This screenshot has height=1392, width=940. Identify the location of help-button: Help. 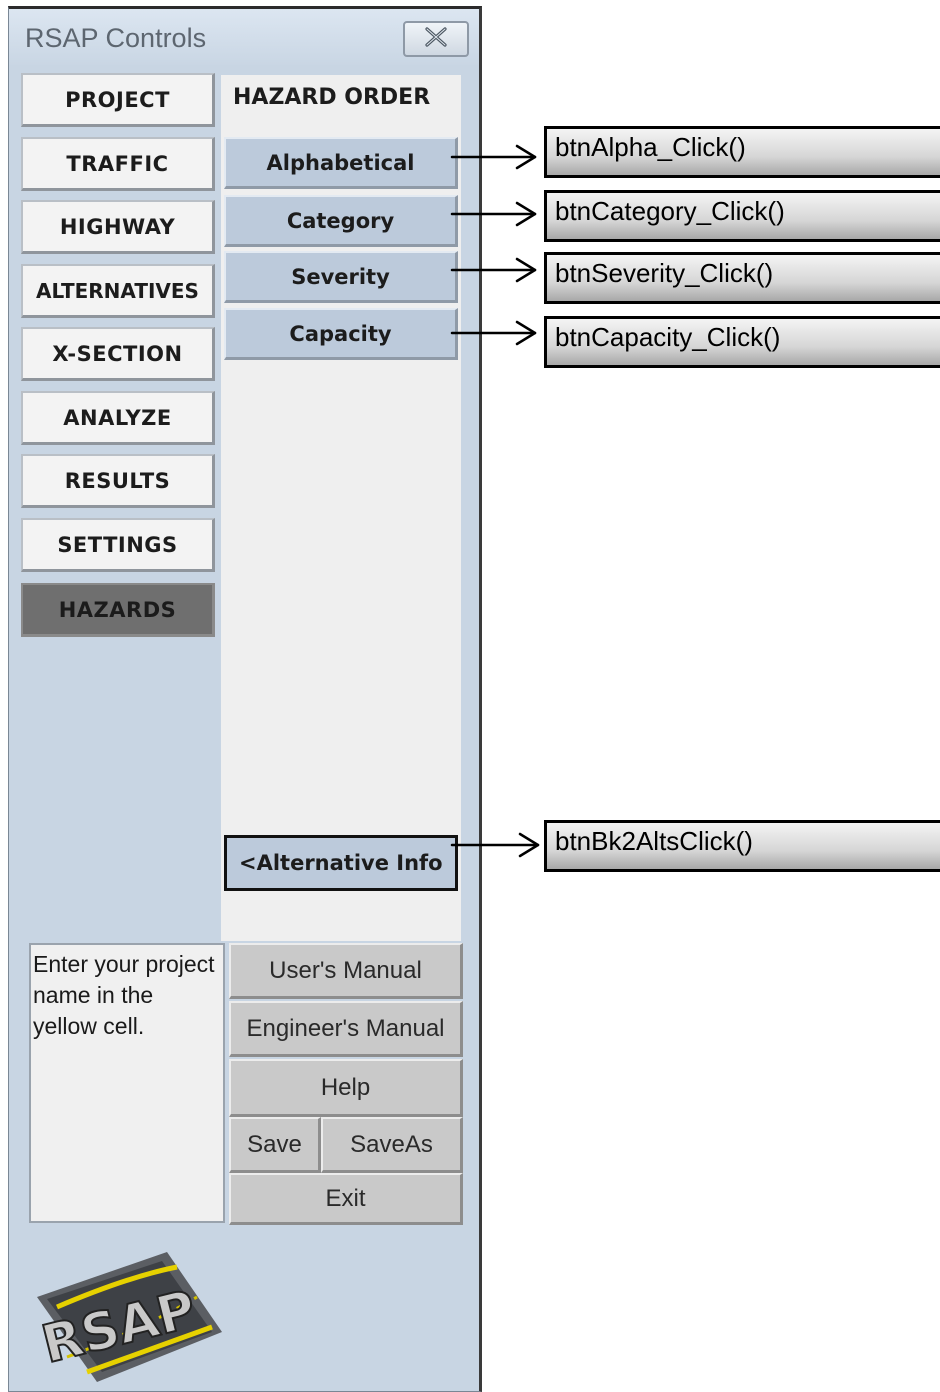
(346, 1088).